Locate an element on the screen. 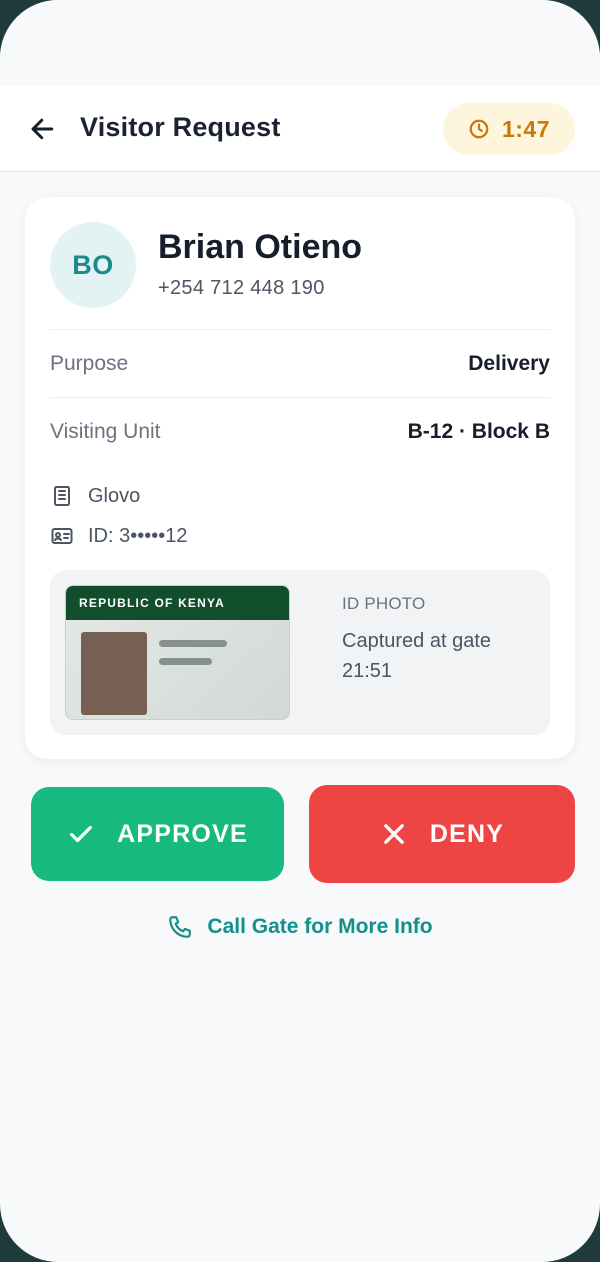  back-button is located at coordinates (43, 129).